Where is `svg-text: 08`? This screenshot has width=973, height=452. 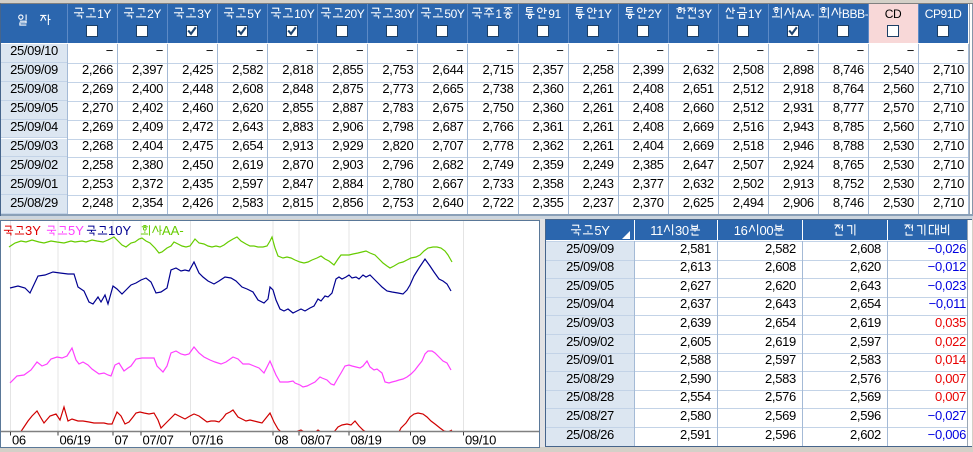
svg-text: 08 is located at coordinates (282, 440).